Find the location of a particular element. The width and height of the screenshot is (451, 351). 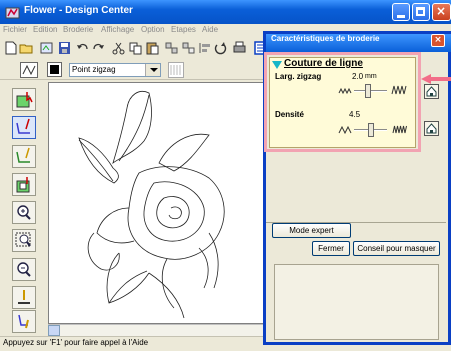

panel-close-button: × is located at coordinates (438, 40).